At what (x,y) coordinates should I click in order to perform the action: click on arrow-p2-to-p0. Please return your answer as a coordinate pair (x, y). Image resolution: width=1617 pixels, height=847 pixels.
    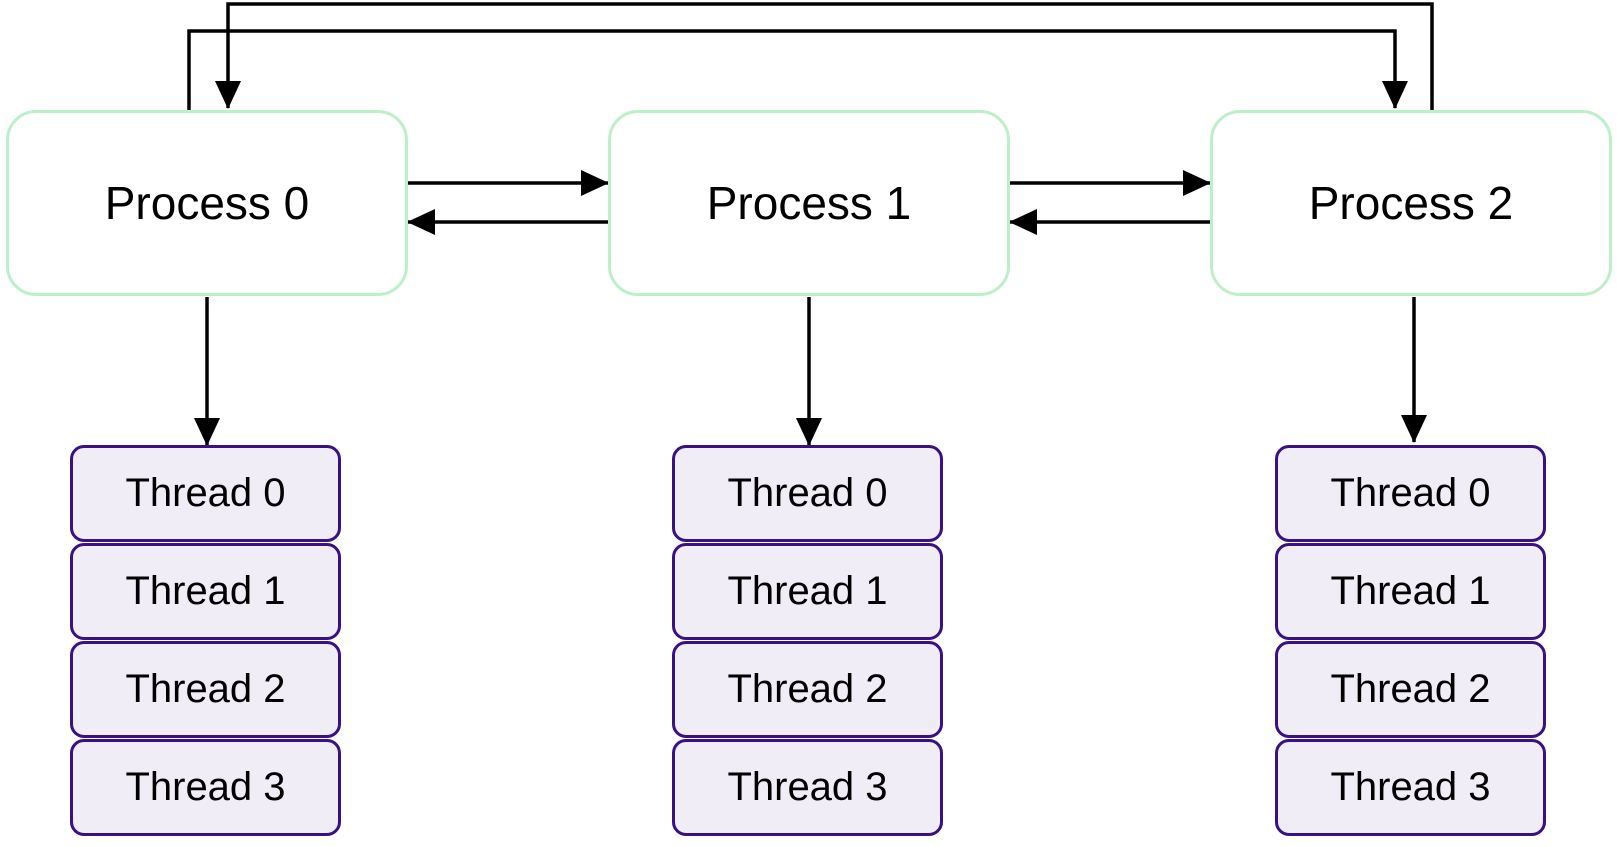
    Looking at the image, I should click on (824, 56).